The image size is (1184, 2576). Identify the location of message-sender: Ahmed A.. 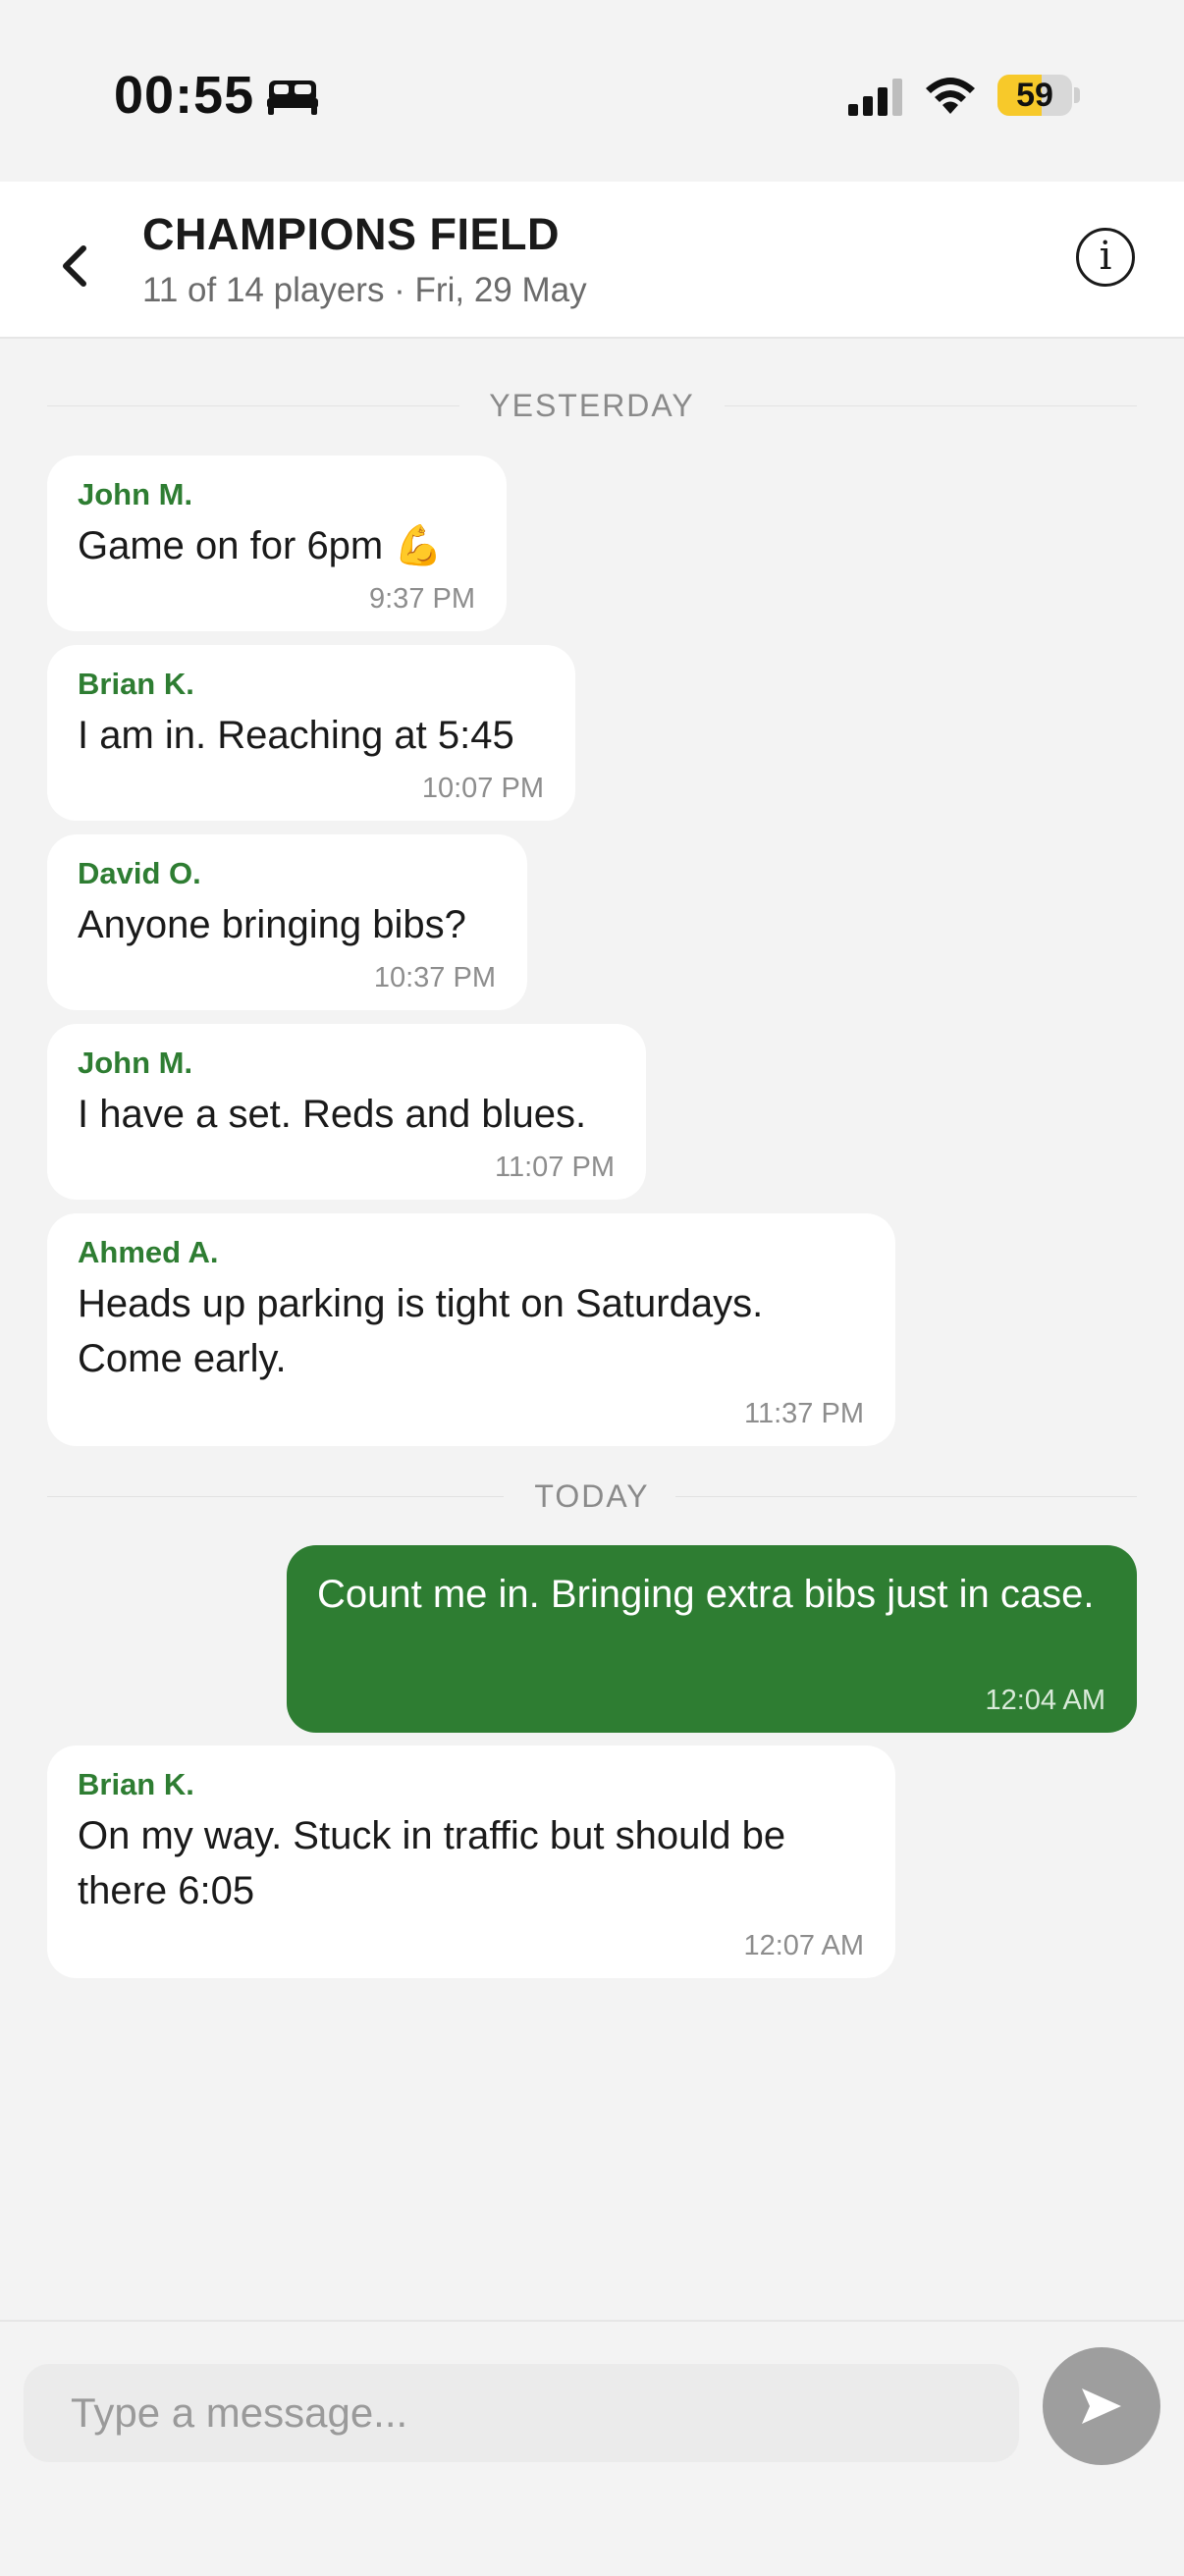
(148, 1252).